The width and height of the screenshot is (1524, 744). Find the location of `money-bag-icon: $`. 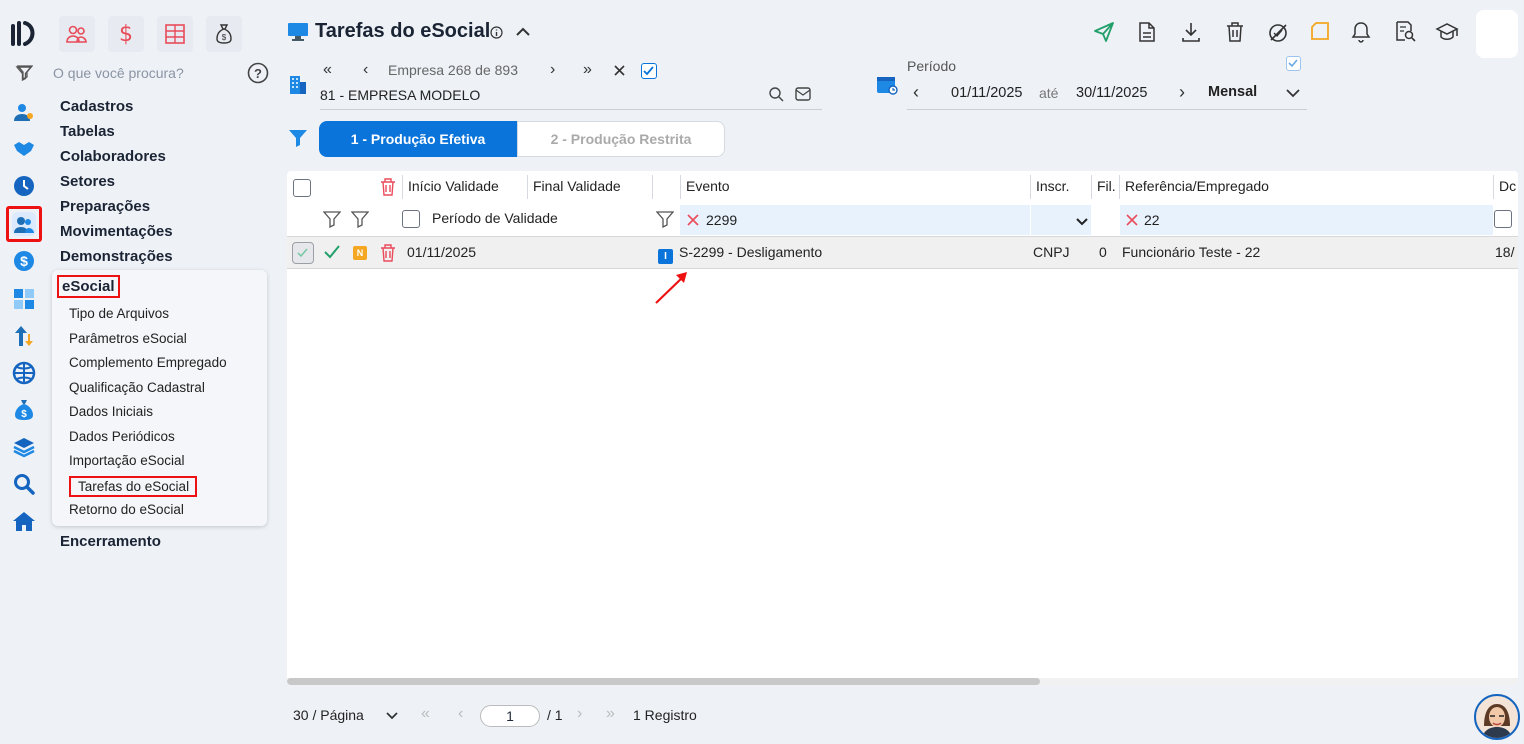

money-bag-icon: $ is located at coordinates (24, 410).